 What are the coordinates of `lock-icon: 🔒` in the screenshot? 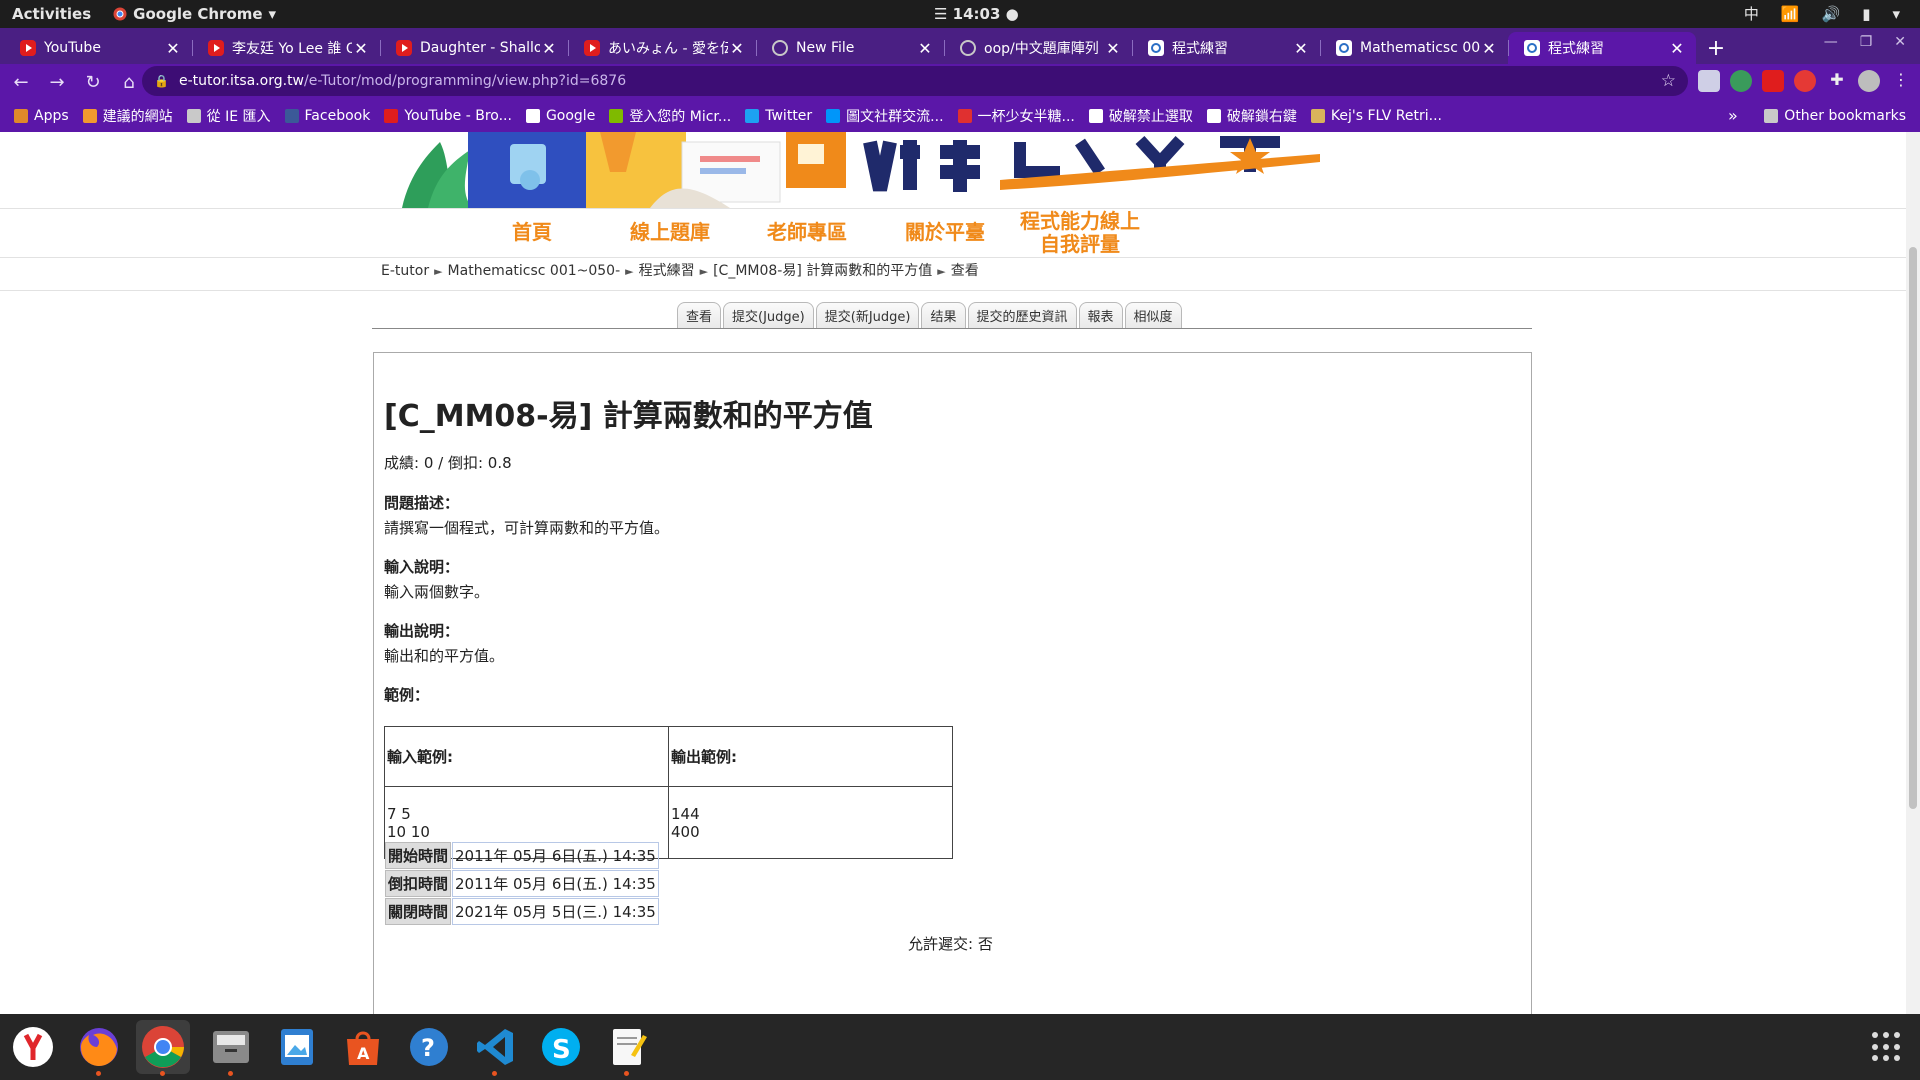 It's located at (161, 81).